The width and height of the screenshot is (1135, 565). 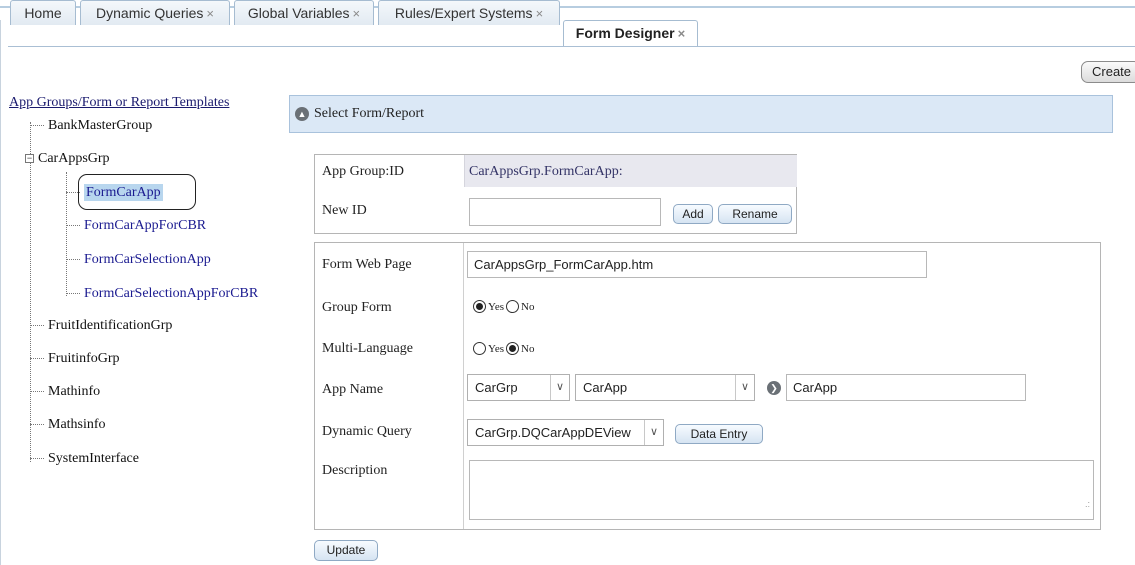 I want to click on tree-item-fruitidentificationgrp: FruitIdentificationGrp, so click(x=101, y=326).